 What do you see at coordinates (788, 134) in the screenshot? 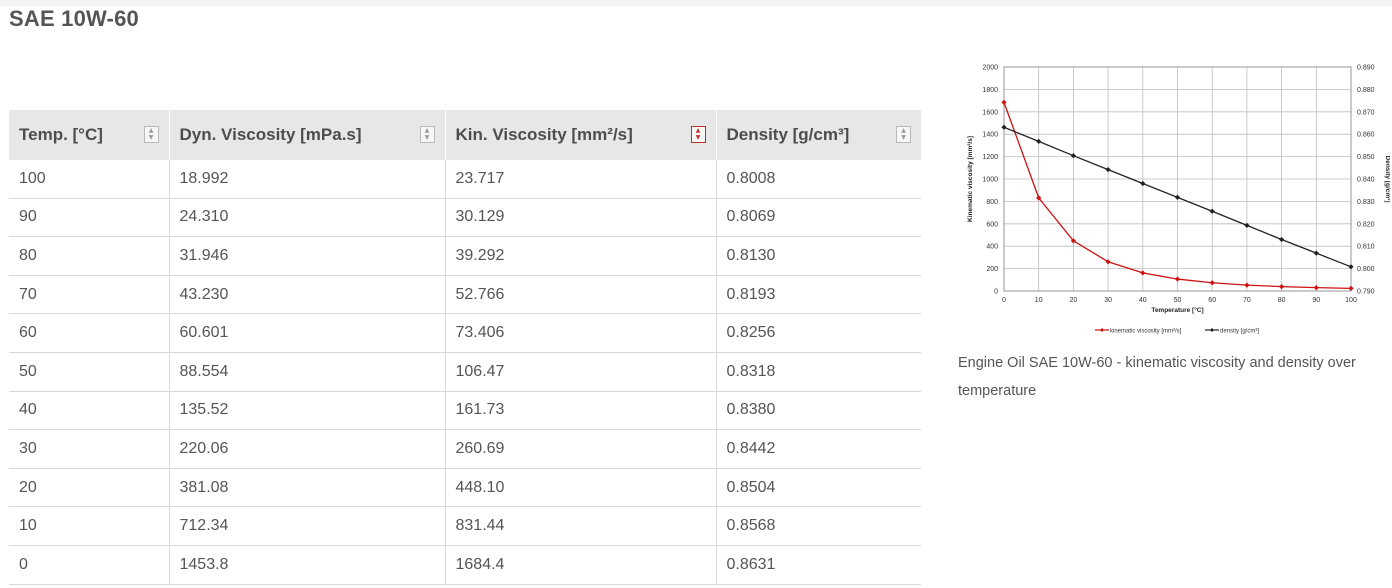
I see `column-header-label: Density [g/cm³]` at bounding box center [788, 134].